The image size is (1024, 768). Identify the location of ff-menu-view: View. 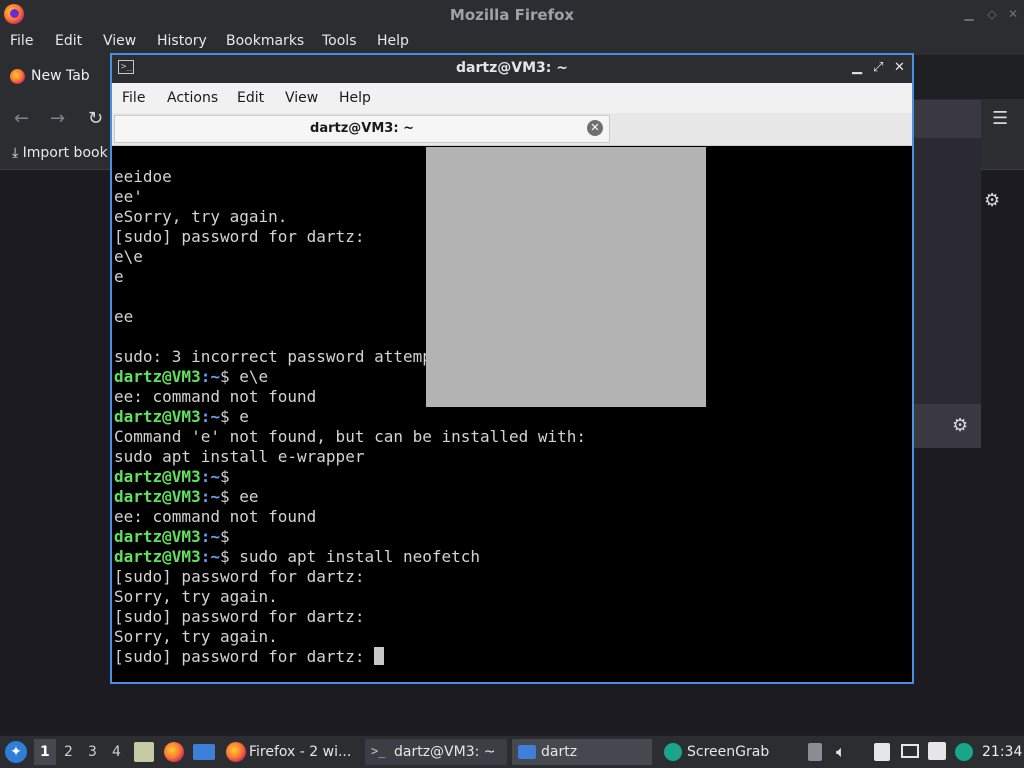
(119, 41).